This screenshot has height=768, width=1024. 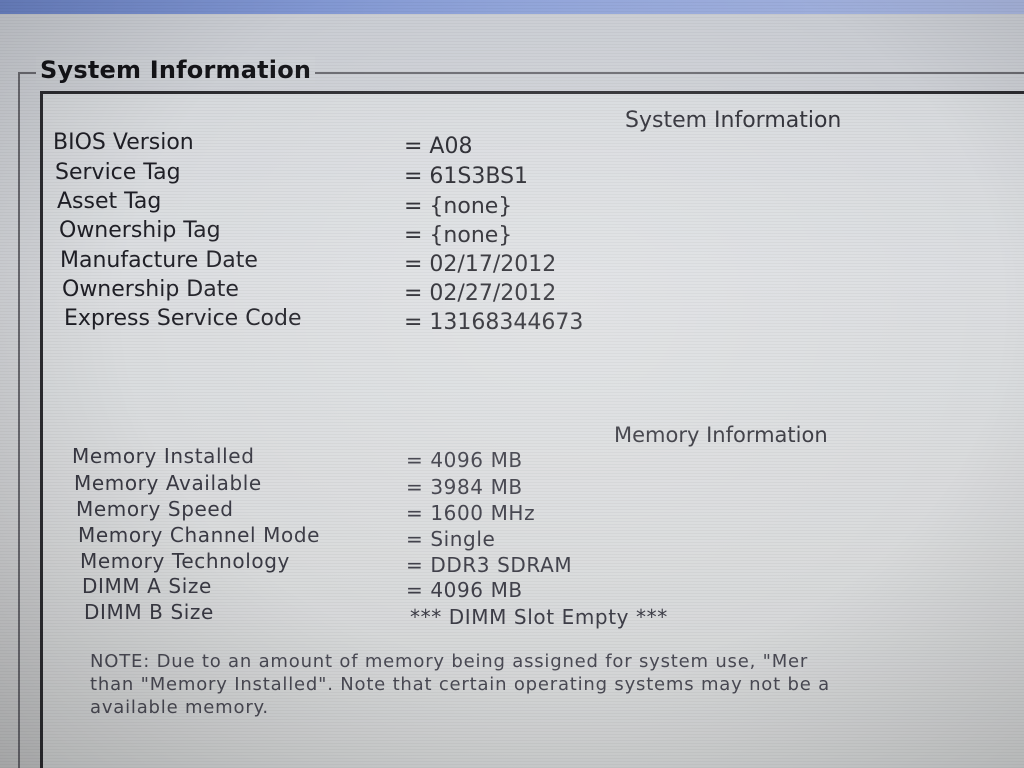 What do you see at coordinates (451, 539) in the screenshot?
I see `memory-channel-mode-value: = Single` at bounding box center [451, 539].